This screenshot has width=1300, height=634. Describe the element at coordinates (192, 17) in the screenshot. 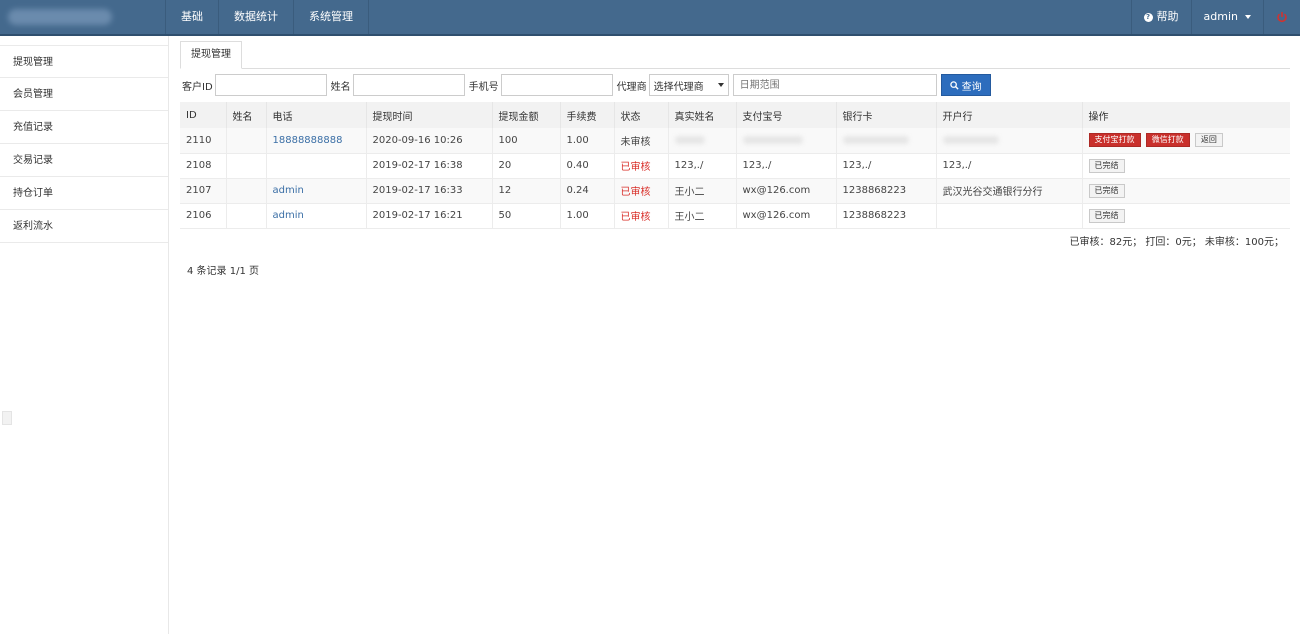

I see `nav-basic: 基础` at that location.